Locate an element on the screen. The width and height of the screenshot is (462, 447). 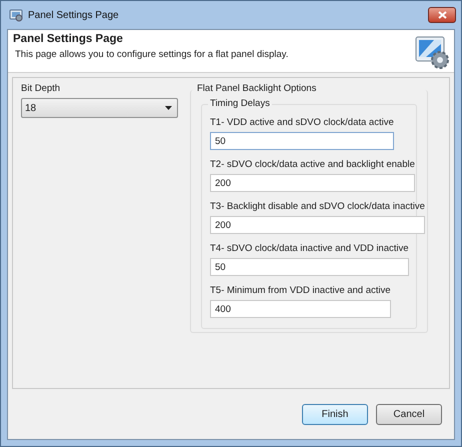
close-icon is located at coordinates (442, 15).